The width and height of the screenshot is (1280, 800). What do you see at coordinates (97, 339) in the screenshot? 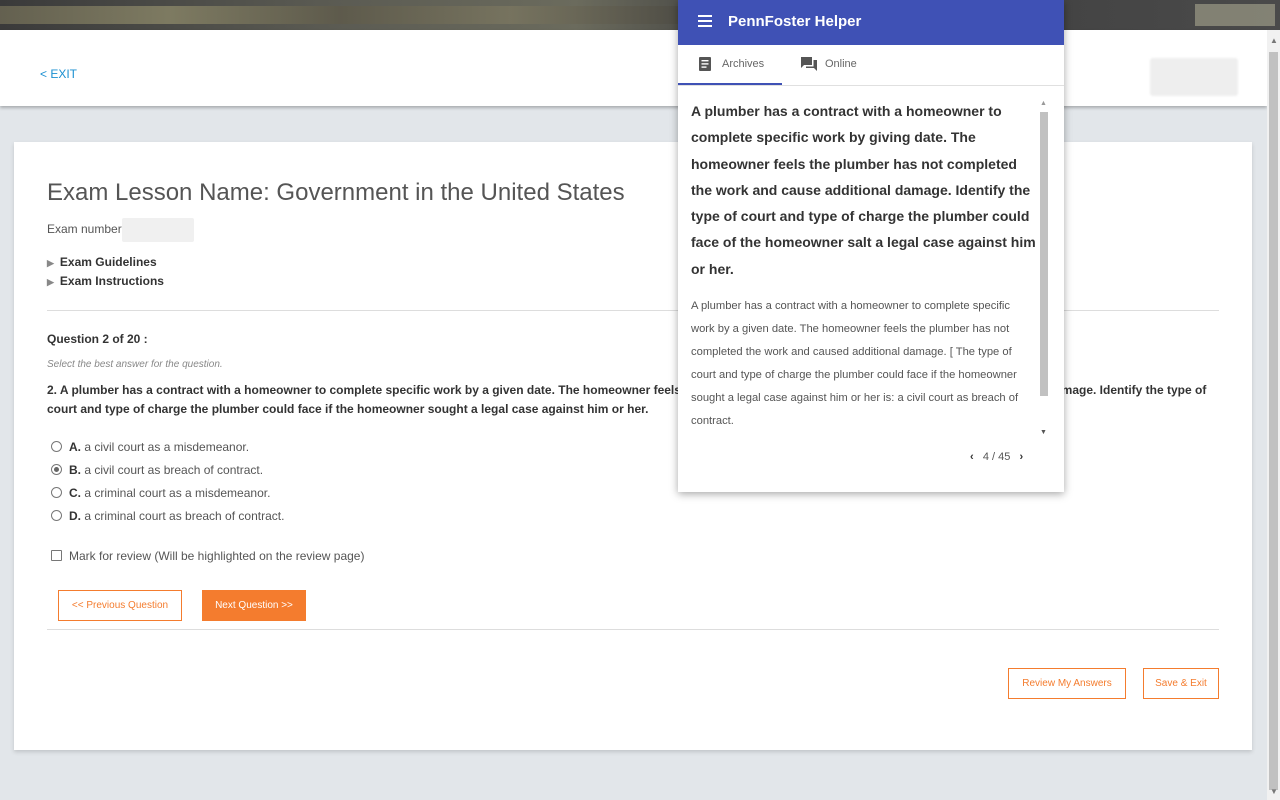
I see `question-header: Question 2 of 20 :` at bounding box center [97, 339].